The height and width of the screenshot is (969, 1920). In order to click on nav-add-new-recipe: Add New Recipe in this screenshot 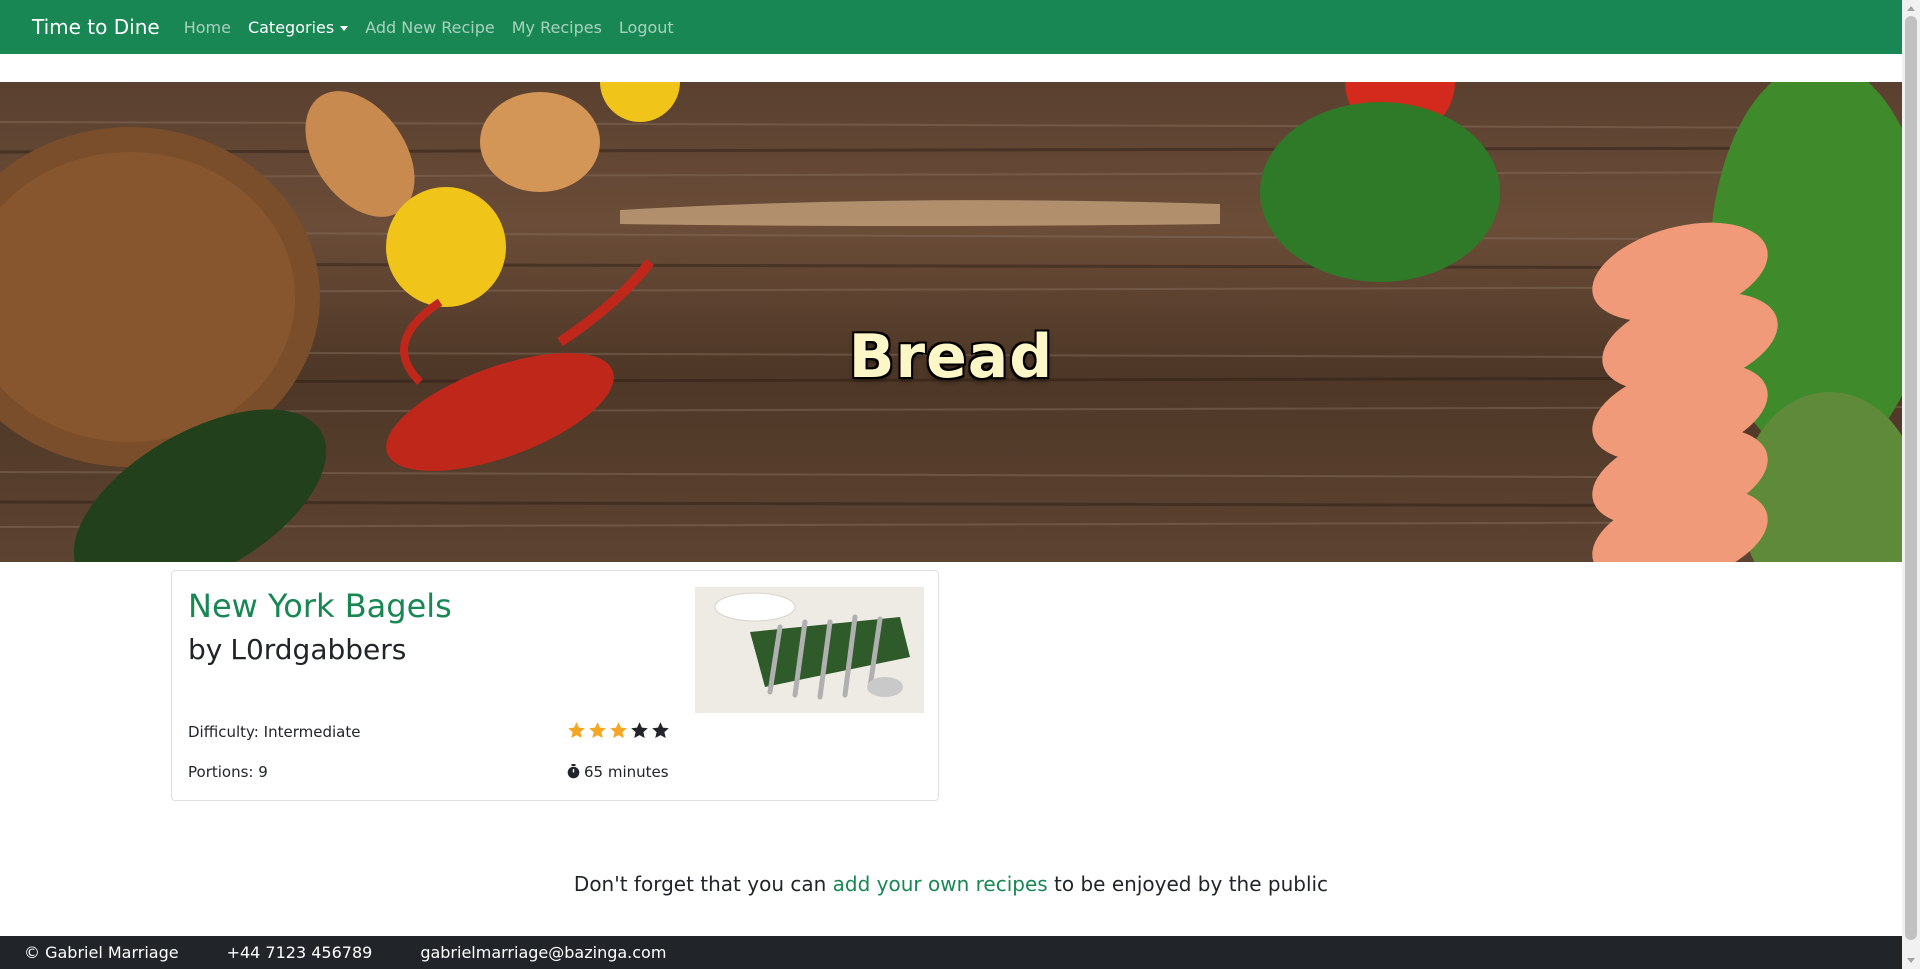, I will do `click(430, 27)`.